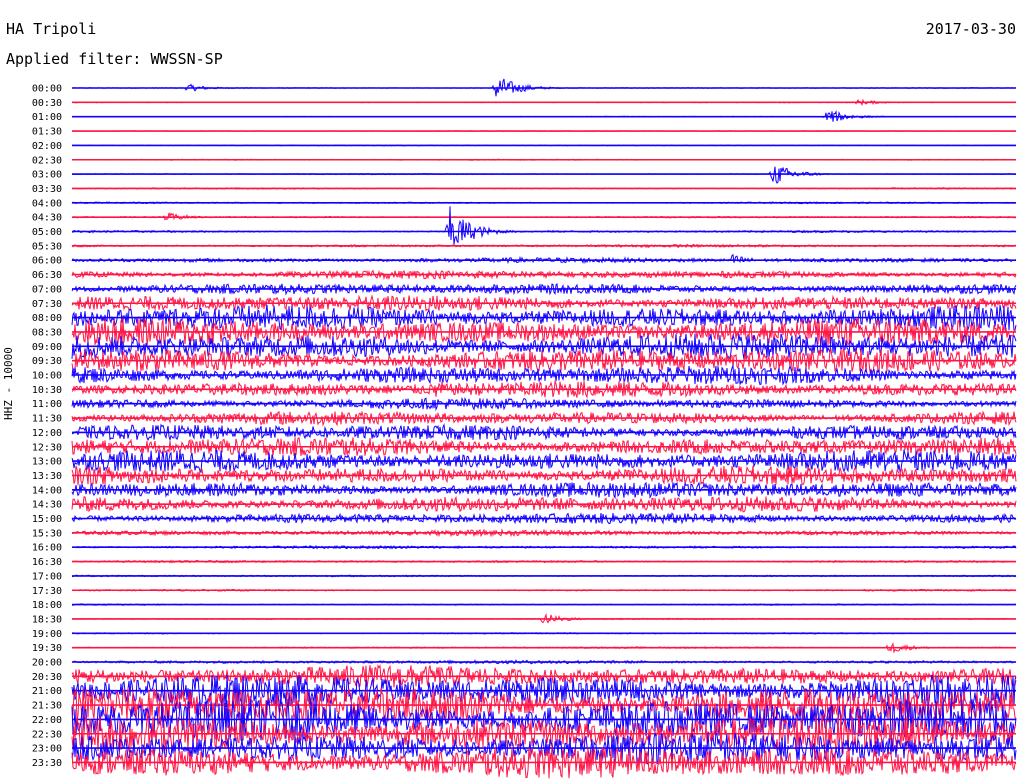 The height and width of the screenshot is (780, 1024). What do you see at coordinates (47, 332) in the screenshot?
I see `time-tick-label: 08:30` at bounding box center [47, 332].